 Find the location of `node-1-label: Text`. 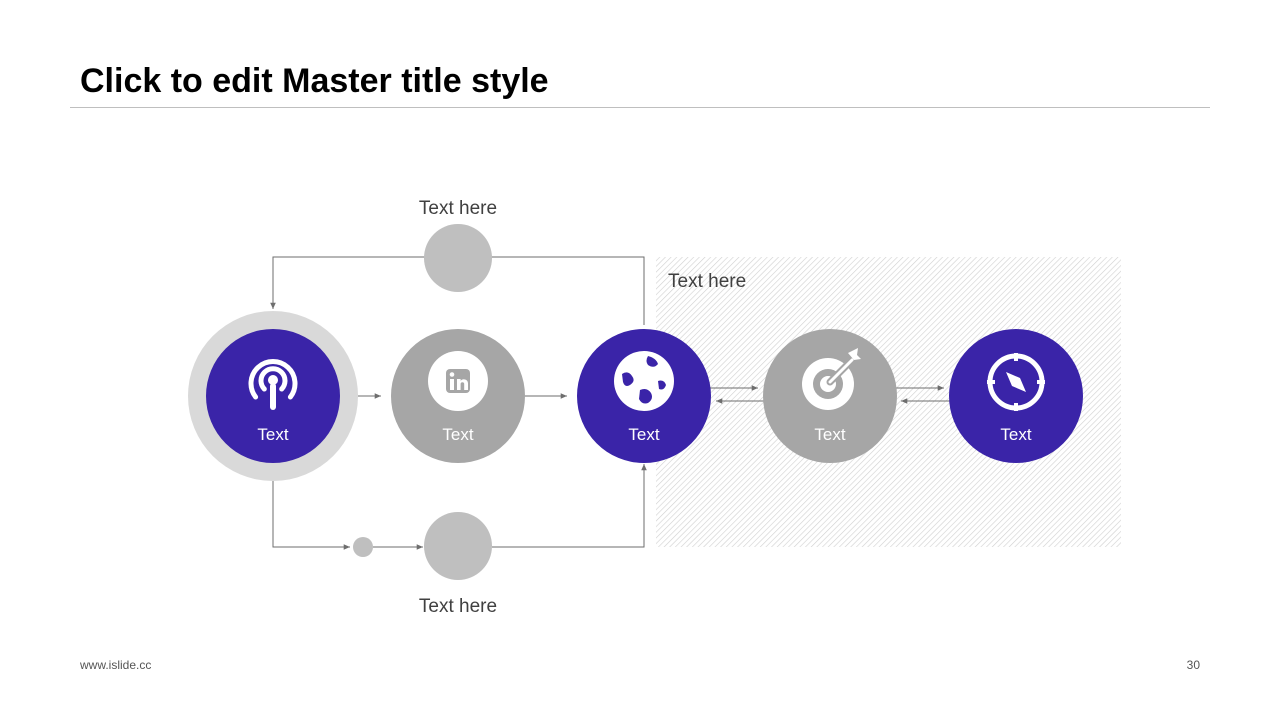

node-1-label: Text is located at coordinates (272, 434).